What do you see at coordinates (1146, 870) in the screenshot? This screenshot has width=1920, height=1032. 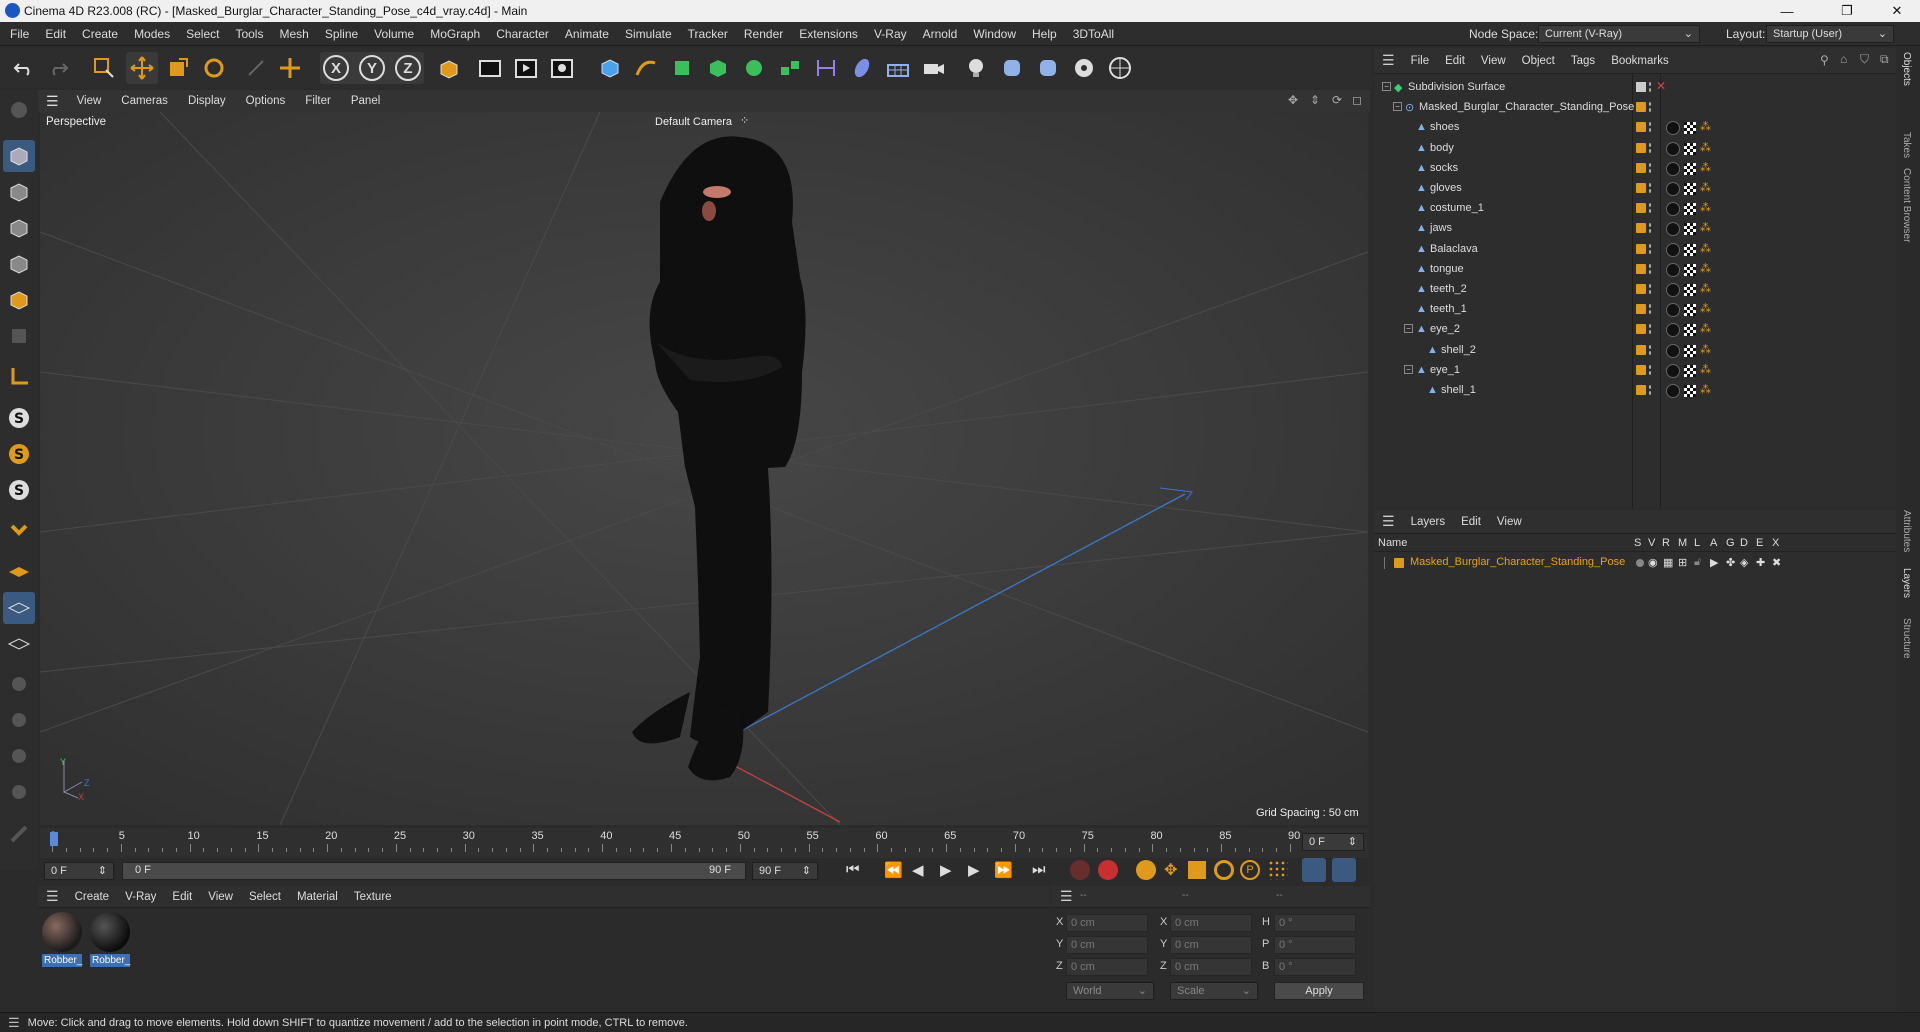 I see `keyframe-selection-icon` at bounding box center [1146, 870].